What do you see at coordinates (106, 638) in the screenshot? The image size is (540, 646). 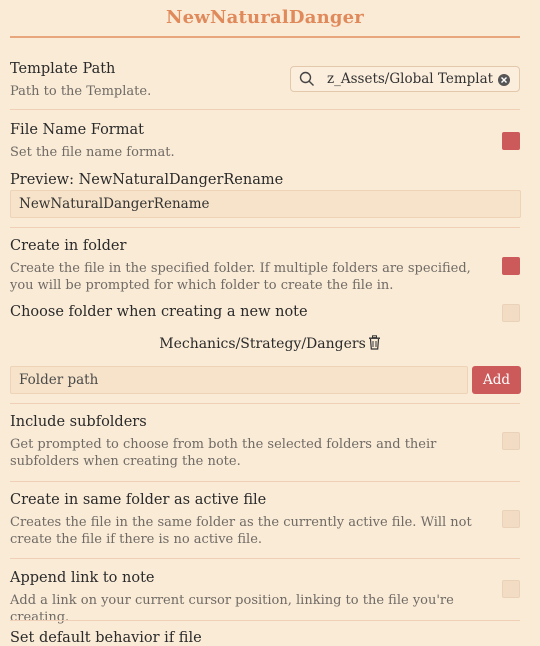 I see `default-behavior-label: Set default behavior if file` at bounding box center [106, 638].